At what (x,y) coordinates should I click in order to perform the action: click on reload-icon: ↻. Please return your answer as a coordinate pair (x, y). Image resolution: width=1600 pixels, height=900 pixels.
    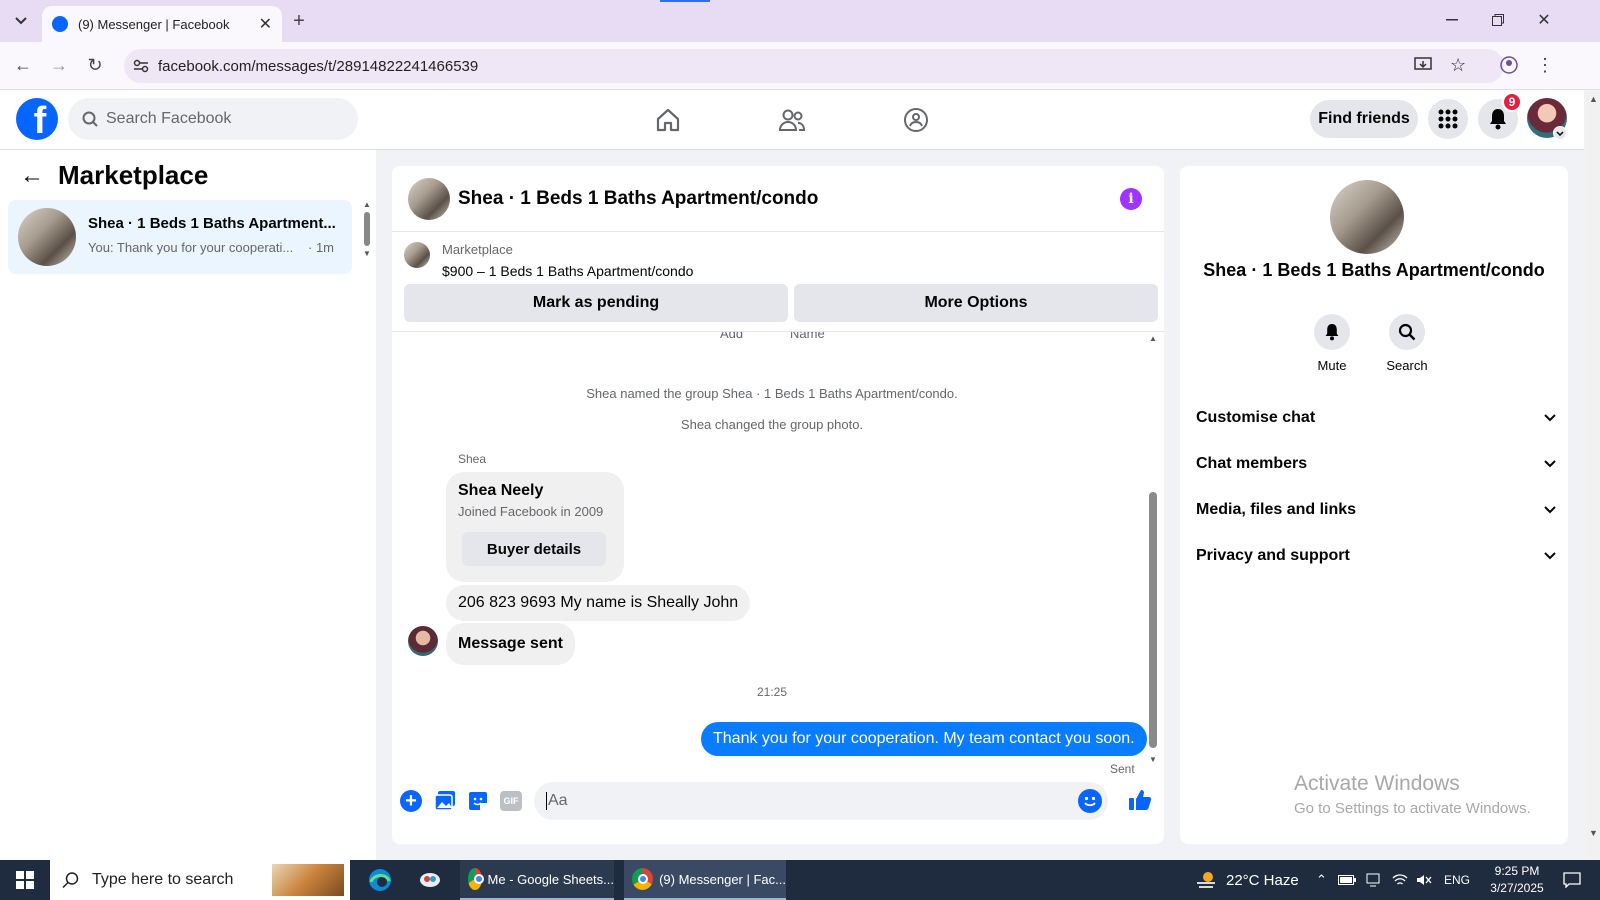
    Looking at the image, I should click on (95, 65).